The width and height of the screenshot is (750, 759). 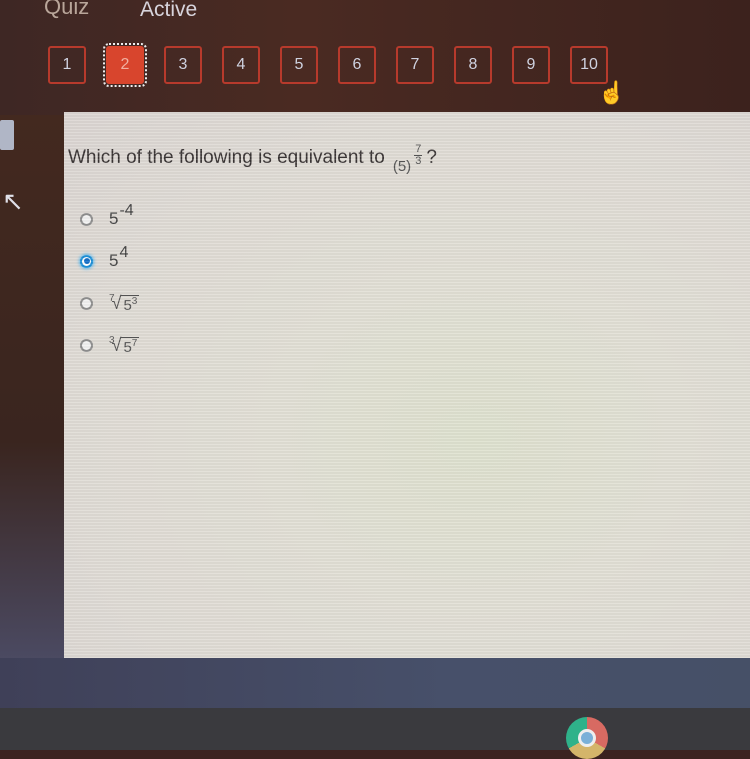 I want to click on question-button-7: 7, so click(x=415, y=65).